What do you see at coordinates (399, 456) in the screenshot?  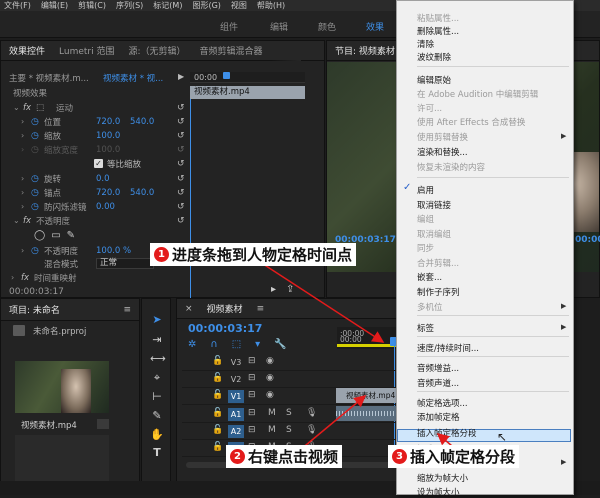 I see `step-number: 3` at bounding box center [399, 456].